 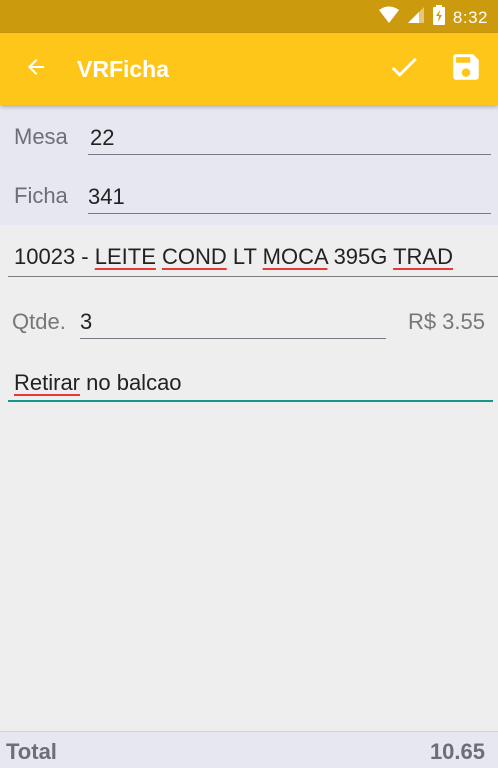 I want to click on save-button, so click(x=466, y=69).